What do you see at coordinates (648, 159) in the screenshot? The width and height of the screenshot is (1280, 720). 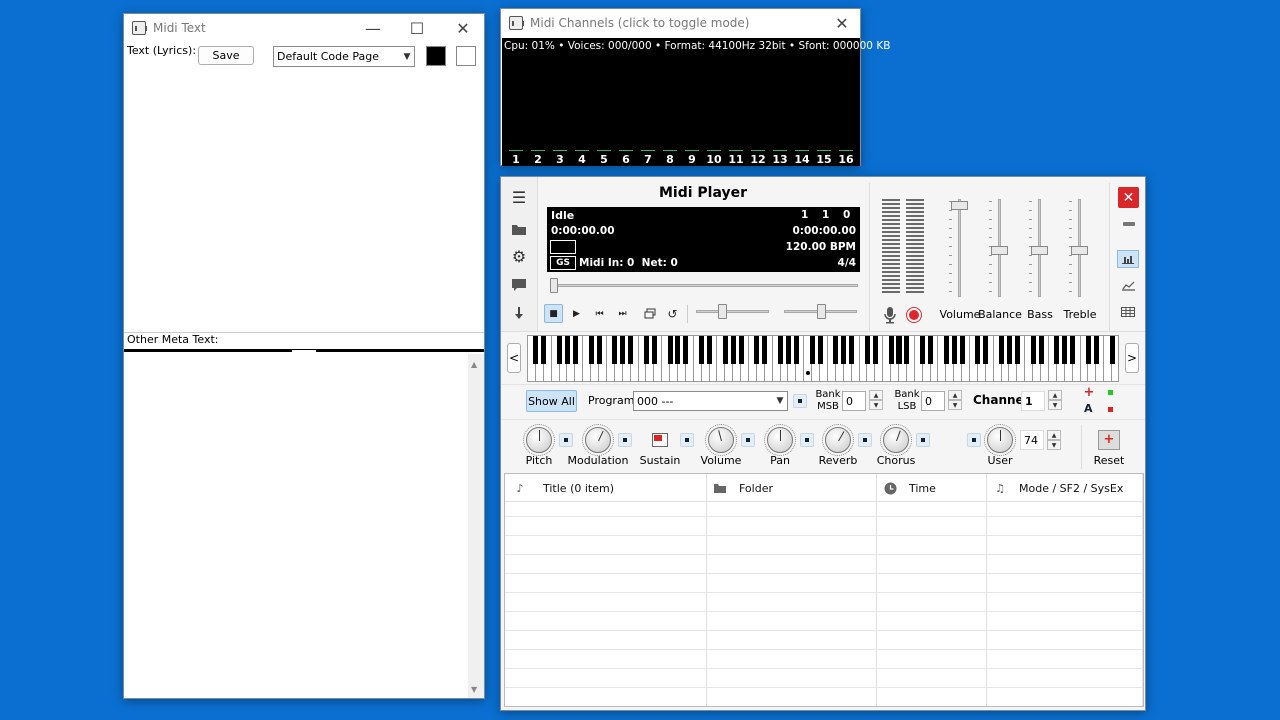 I see `channel-number: 7` at bounding box center [648, 159].